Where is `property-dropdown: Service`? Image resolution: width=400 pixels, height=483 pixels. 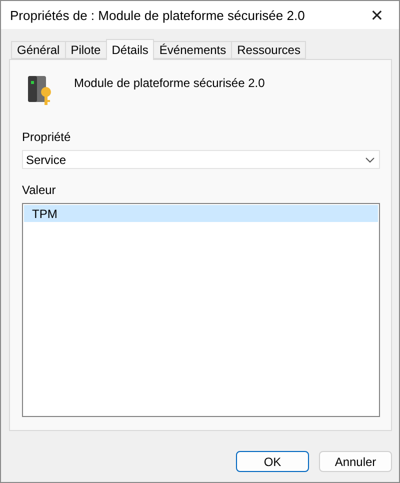
property-dropdown: Service is located at coordinates (201, 159).